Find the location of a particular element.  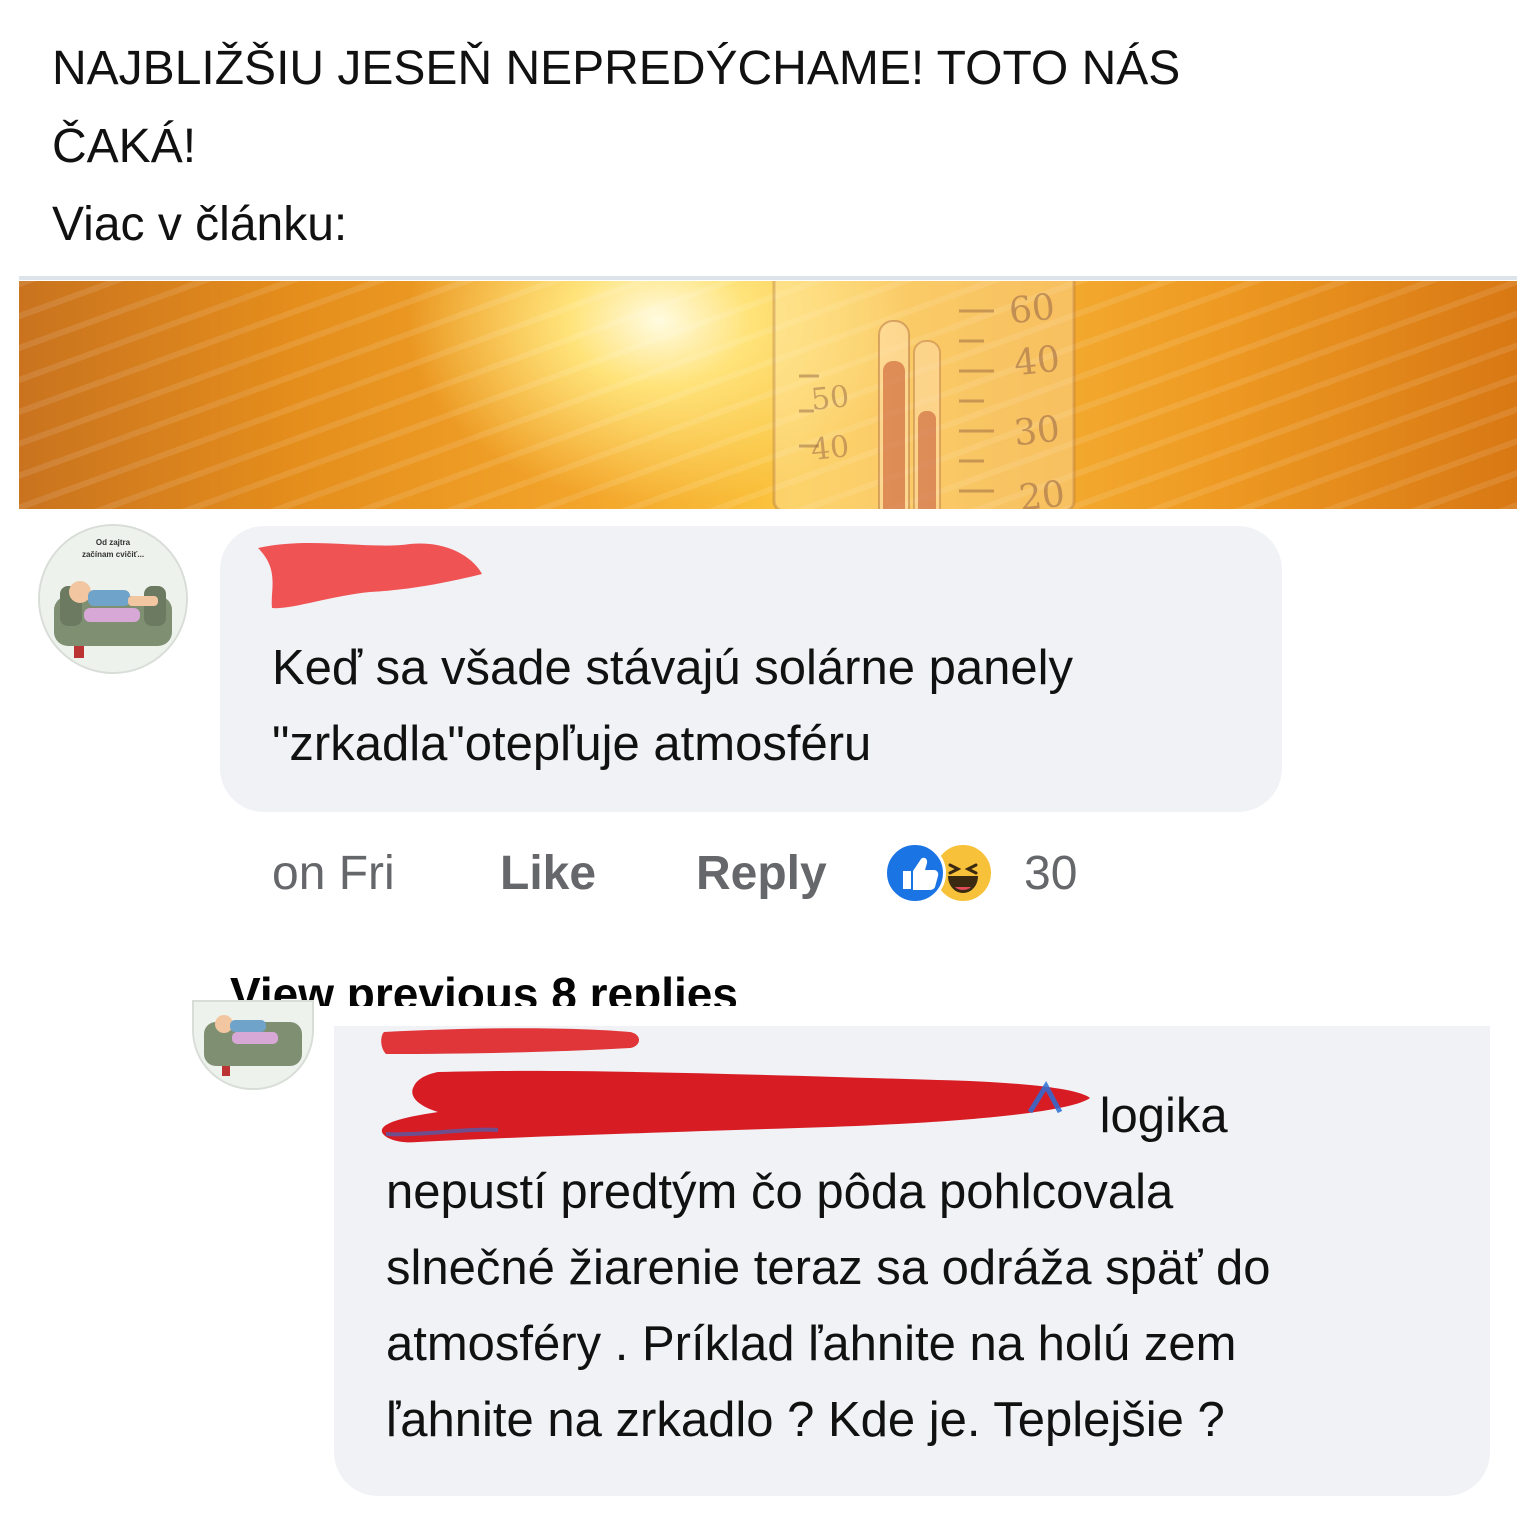

comment-actions: on Fri Like Reply 30 is located at coordinates (674, 873).